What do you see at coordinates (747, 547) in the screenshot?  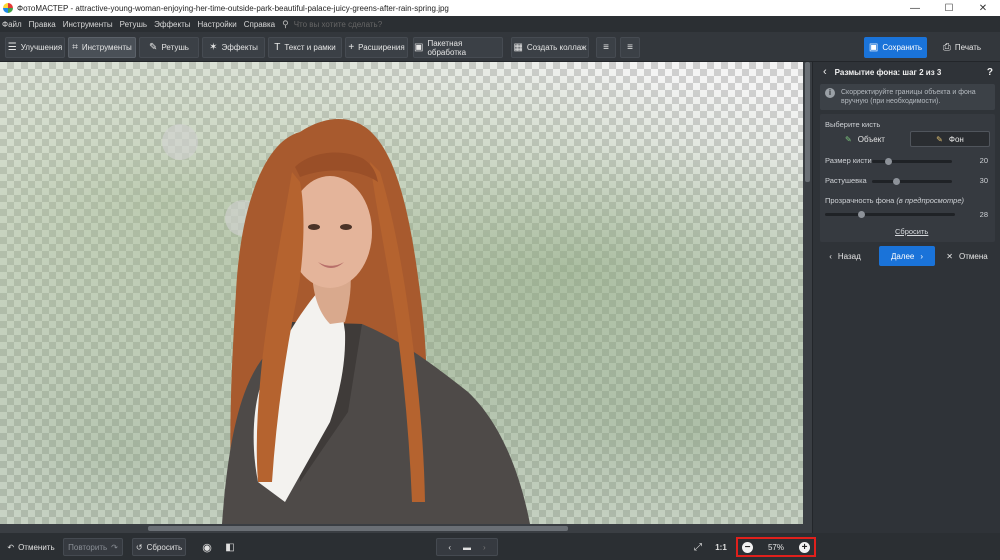 I see `zoom-out-icon: −` at bounding box center [747, 547].